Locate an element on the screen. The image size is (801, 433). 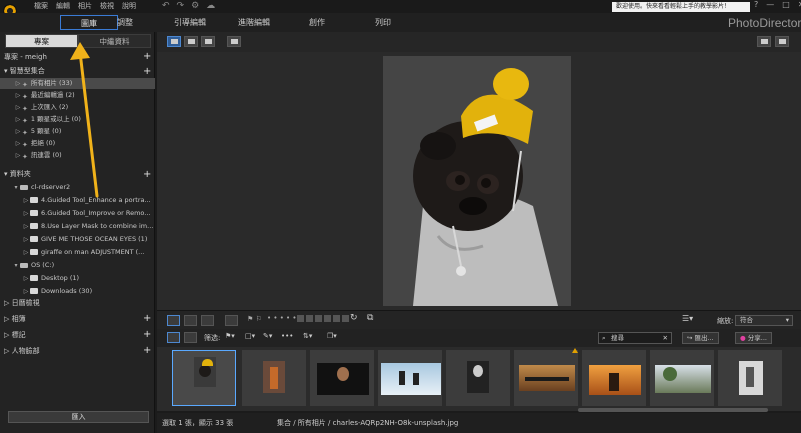
albums-header: ▷ 相簿 is located at coordinates (15, 319).